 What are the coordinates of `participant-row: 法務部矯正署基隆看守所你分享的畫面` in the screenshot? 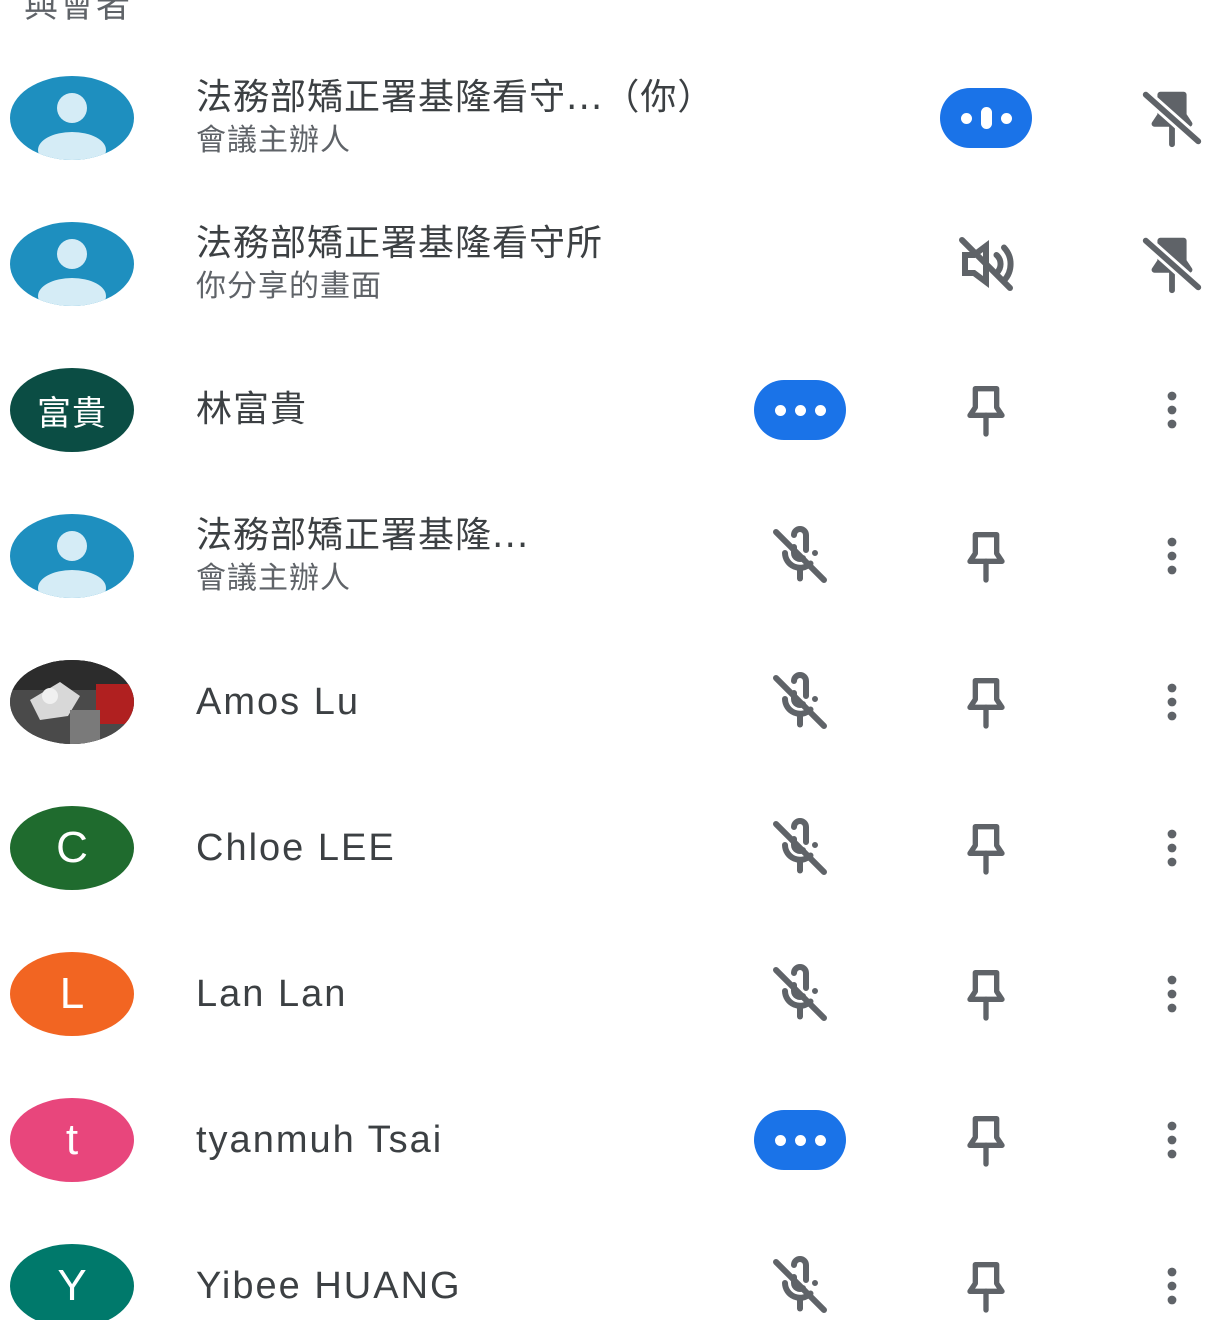 It's located at (604, 264).